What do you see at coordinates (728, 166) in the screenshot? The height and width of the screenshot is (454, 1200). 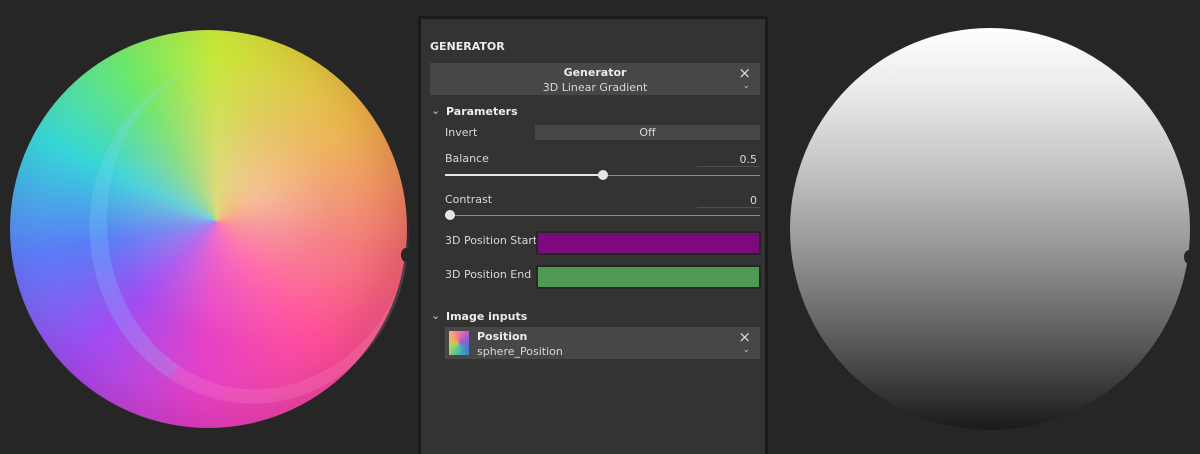 I see `balance-value-underline` at bounding box center [728, 166].